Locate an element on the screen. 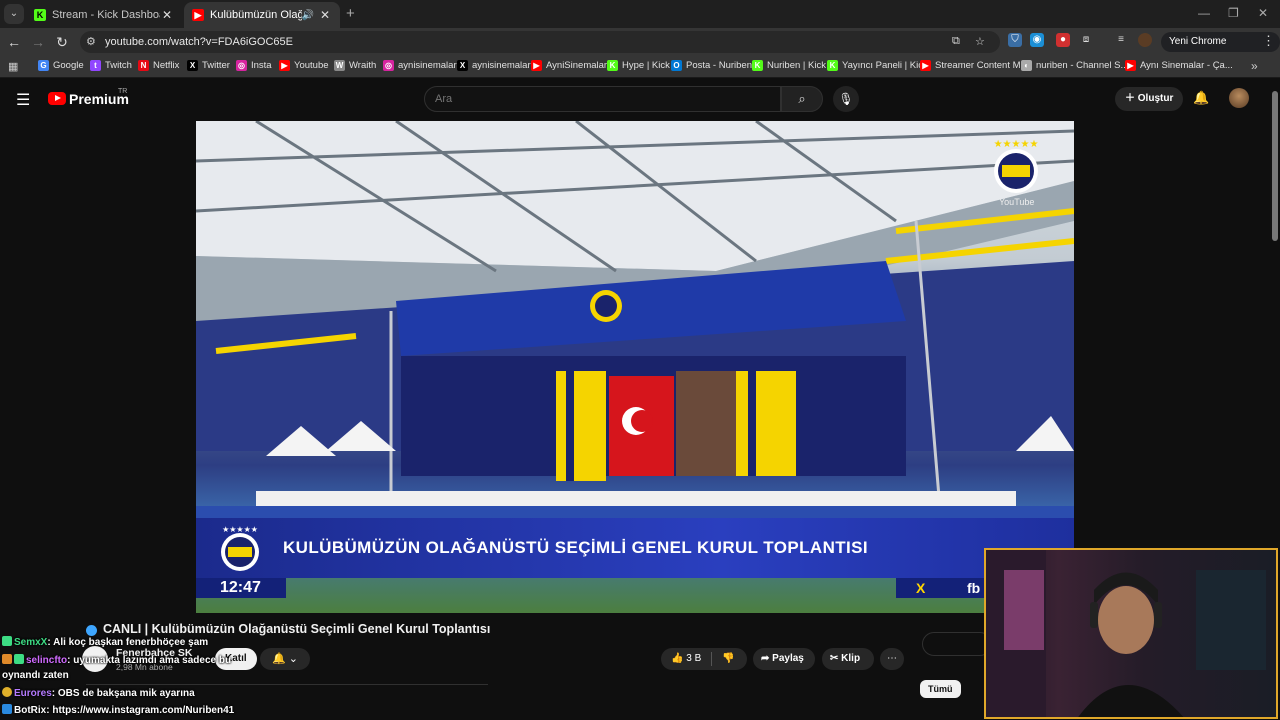 The width and height of the screenshot is (1280, 720). search-box is located at coordinates (602, 99).